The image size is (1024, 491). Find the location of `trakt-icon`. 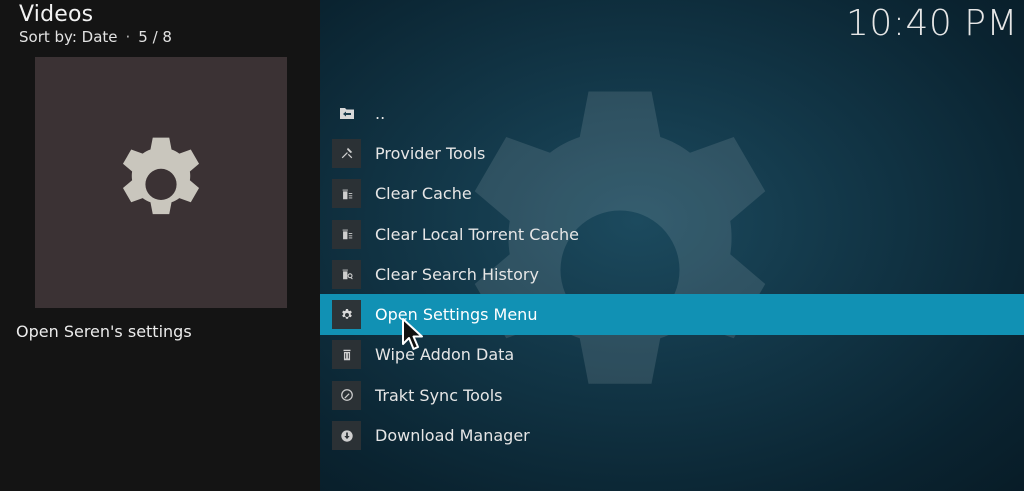

trakt-icon is located at coordinates (346, 395).